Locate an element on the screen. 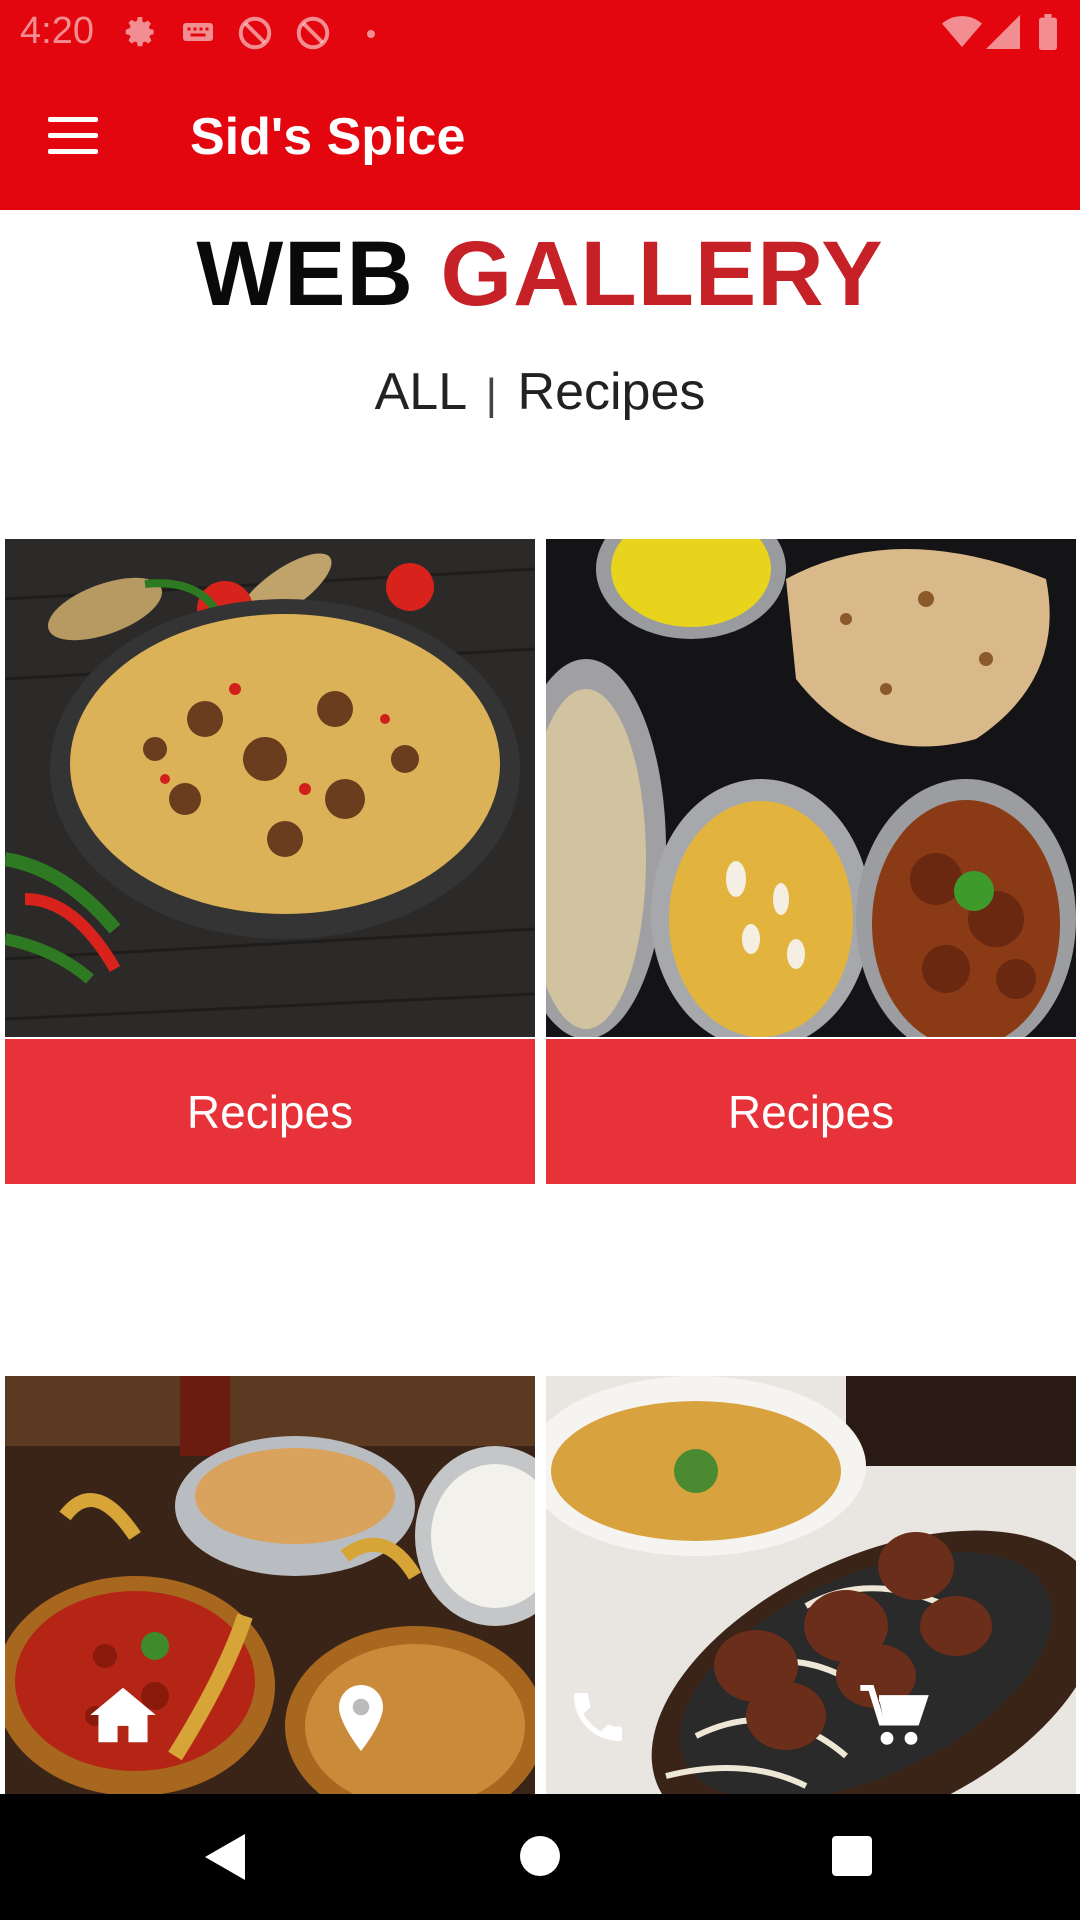 This screenshot has width=1080, height=1920. recents-icon is located at coordinates (852, 1856).